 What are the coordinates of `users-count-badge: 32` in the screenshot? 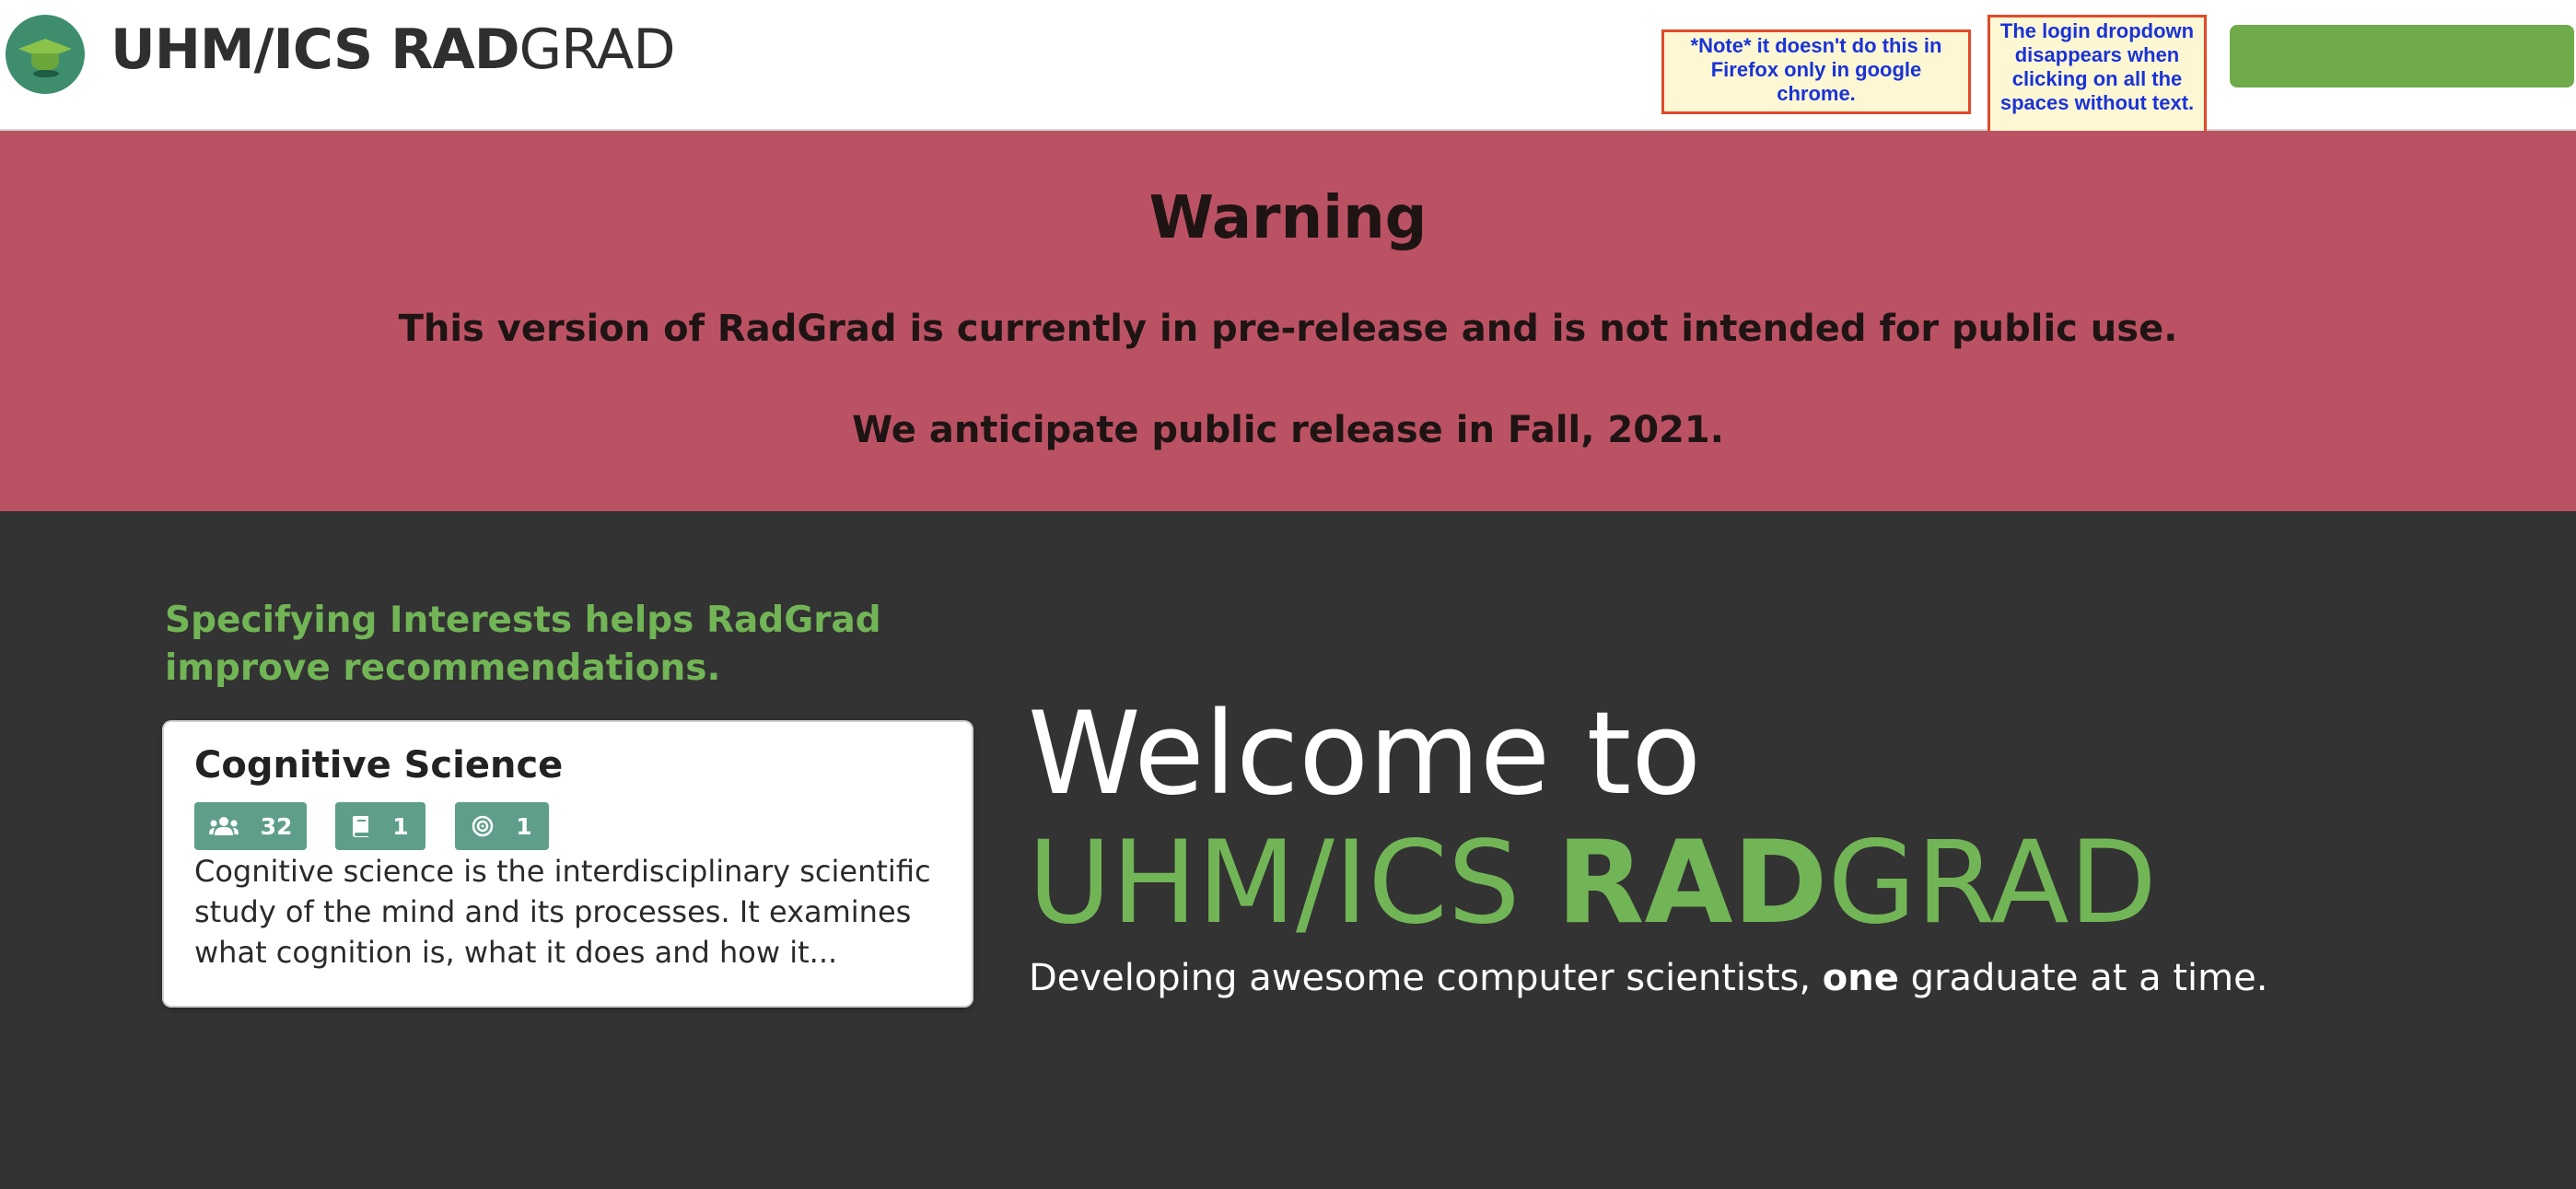 It's located at (251, 826).